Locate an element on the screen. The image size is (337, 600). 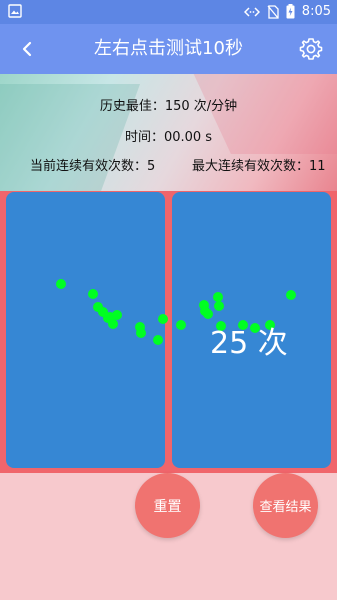
max-streak: 最大连续有效次数：11 is located at coordinates (259, 166).